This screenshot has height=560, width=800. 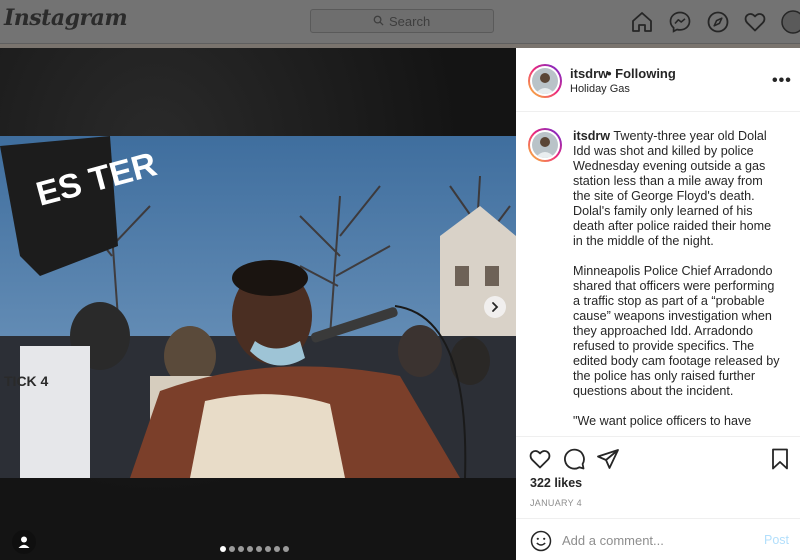 What do you see at coordinates (642, 22) in the screenshot?
I see `home-icon` at bounding box center [642, 22].